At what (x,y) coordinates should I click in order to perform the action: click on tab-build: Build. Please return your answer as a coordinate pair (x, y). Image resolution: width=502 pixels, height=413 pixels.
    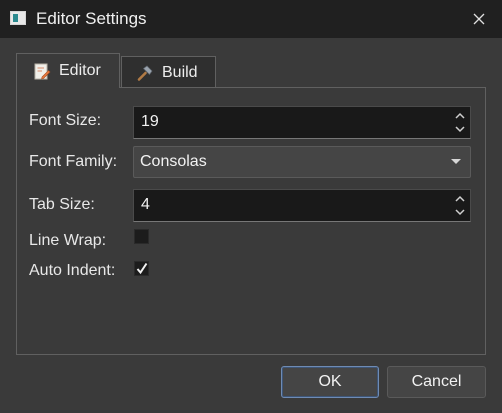
    Looking at the image, I should click on (168, 72).